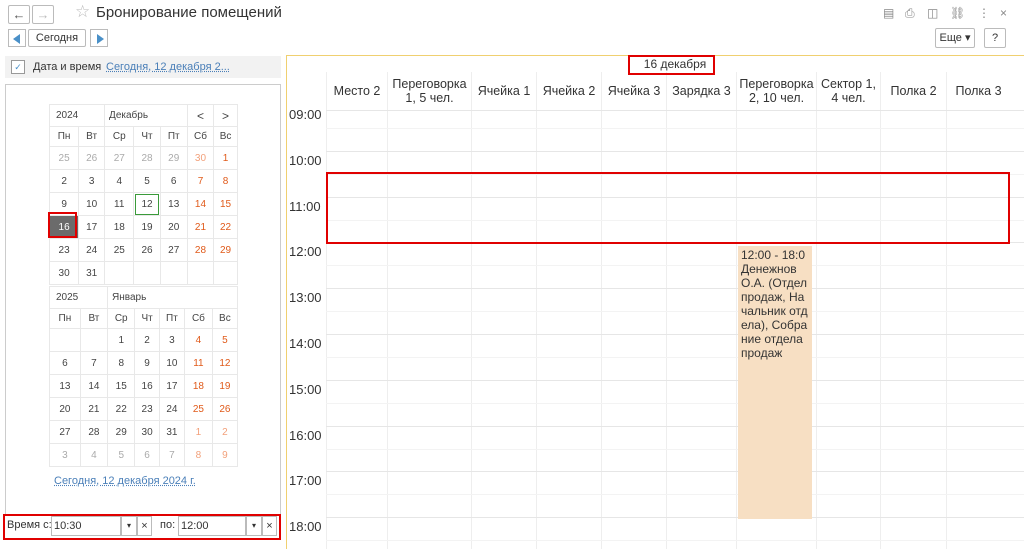  What do you see at coordinates (147, 386) in the screenshot?
I see `calendar-day: 16` at bounding box center [147, 386].